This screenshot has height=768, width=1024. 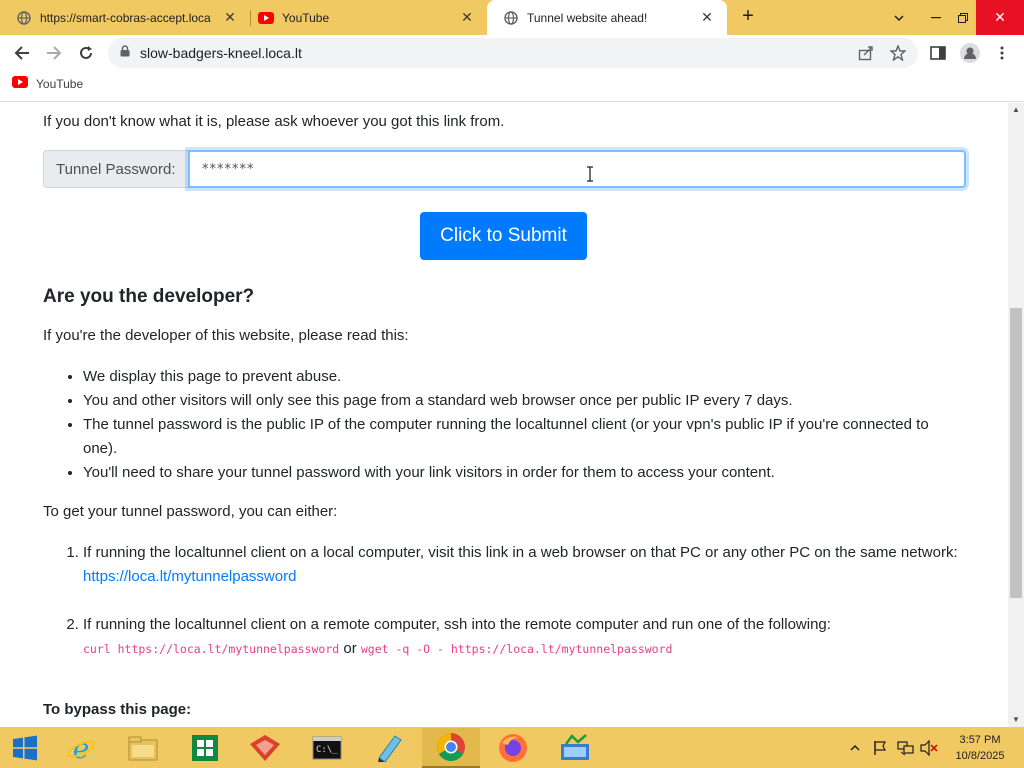 I want to click on show-hidden-icons-icon, so click(x=855, y=747).